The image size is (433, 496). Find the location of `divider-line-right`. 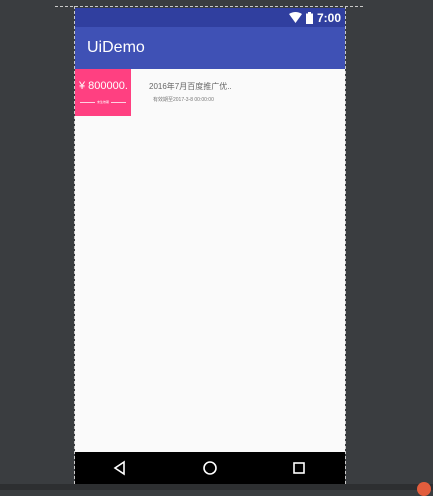

divider-line-right is located at coordinates (119, 102).